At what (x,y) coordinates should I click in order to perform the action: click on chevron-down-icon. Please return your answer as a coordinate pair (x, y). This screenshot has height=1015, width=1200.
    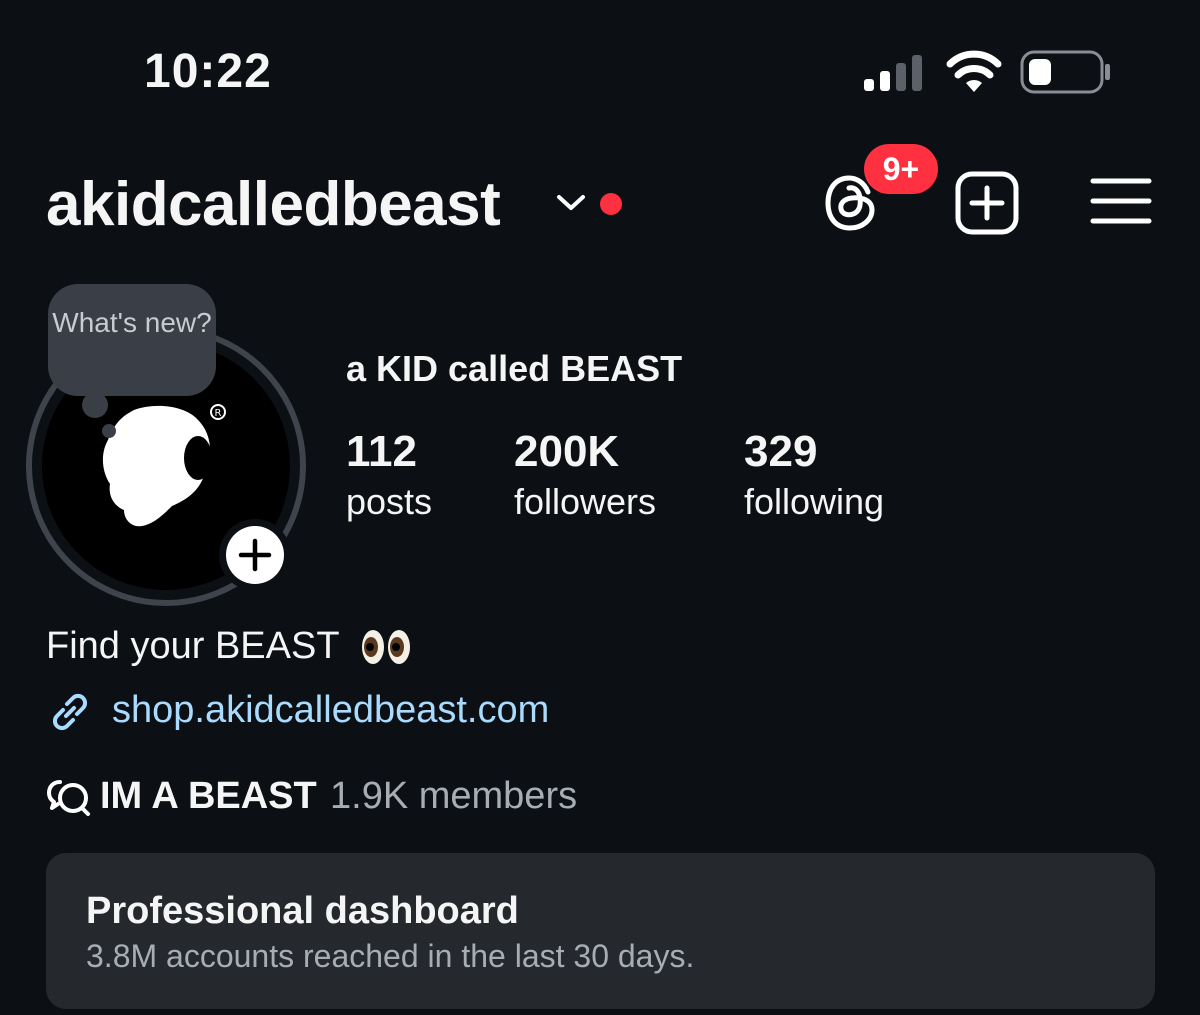
    Looking at the image, I should click on (571, 203).